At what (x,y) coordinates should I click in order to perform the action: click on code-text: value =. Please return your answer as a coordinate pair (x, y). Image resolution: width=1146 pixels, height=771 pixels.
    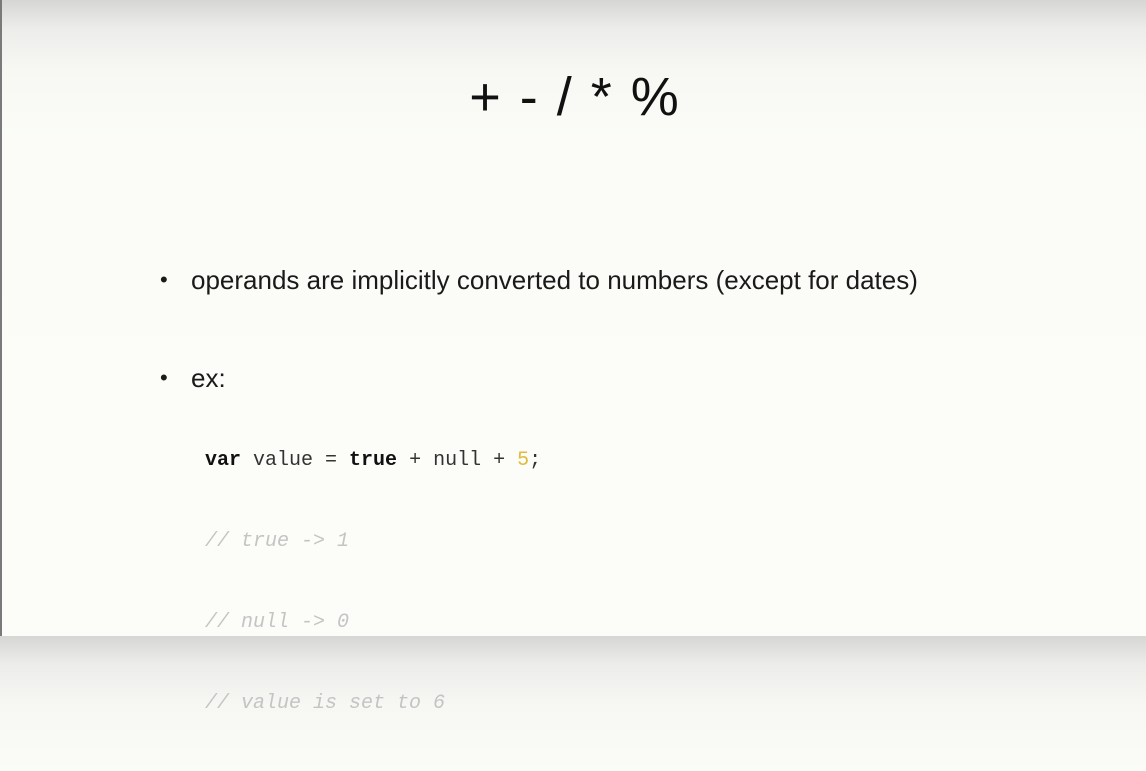
    Looking at the image, I should click on (295, 460).